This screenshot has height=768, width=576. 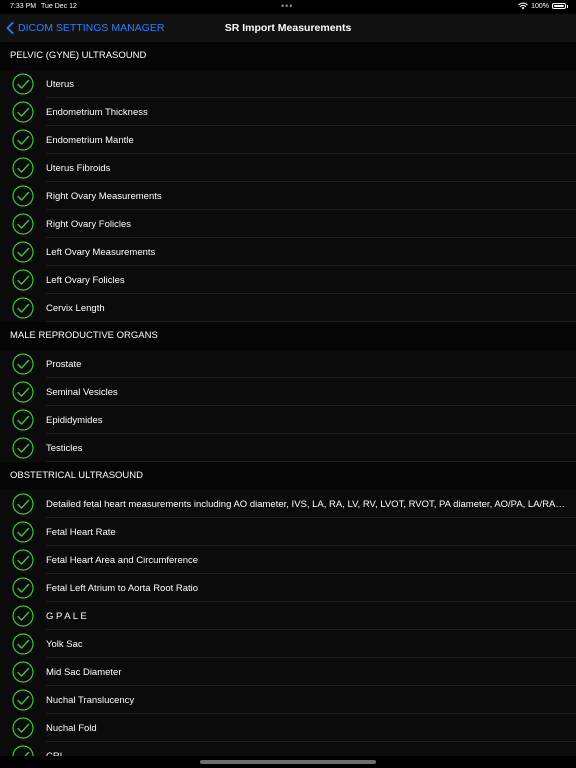 I want to click on list-item: Uterus Fibroids, so click(x=288, y=168).